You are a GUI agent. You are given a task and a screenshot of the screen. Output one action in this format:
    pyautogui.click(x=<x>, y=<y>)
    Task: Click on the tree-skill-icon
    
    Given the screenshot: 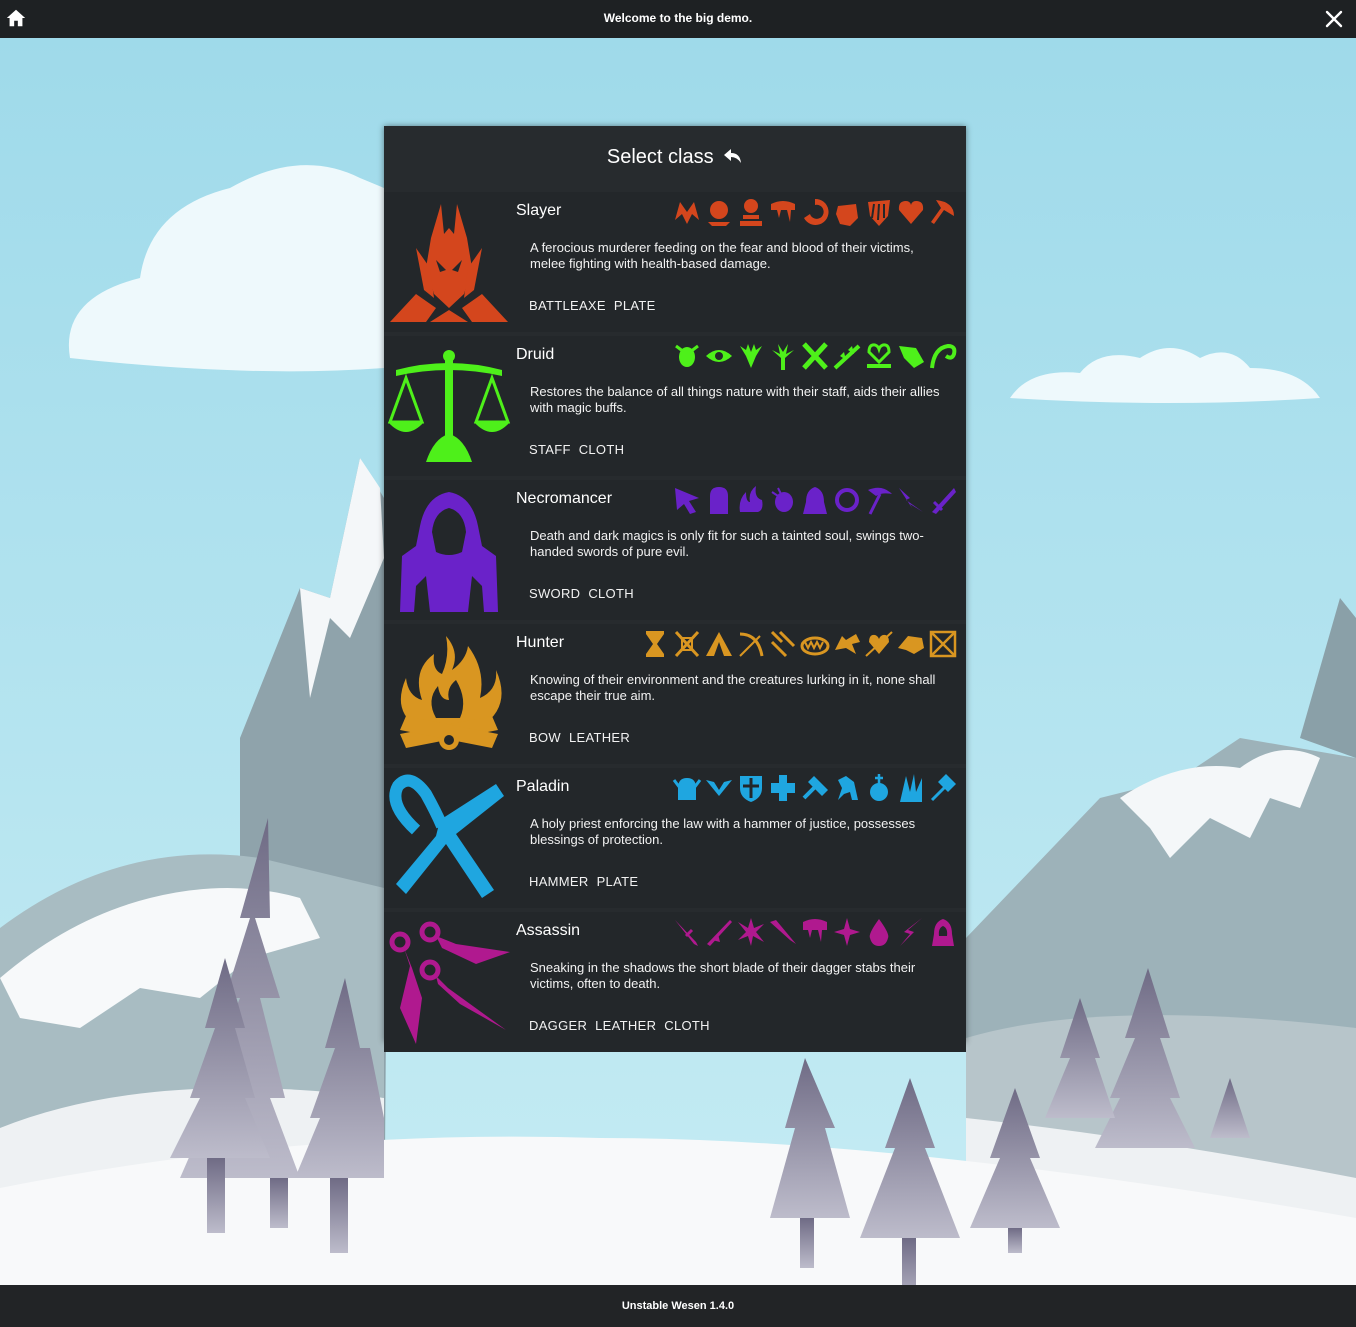 What is the action you would take?
    pyautogui.click(x=783, y=357)
    